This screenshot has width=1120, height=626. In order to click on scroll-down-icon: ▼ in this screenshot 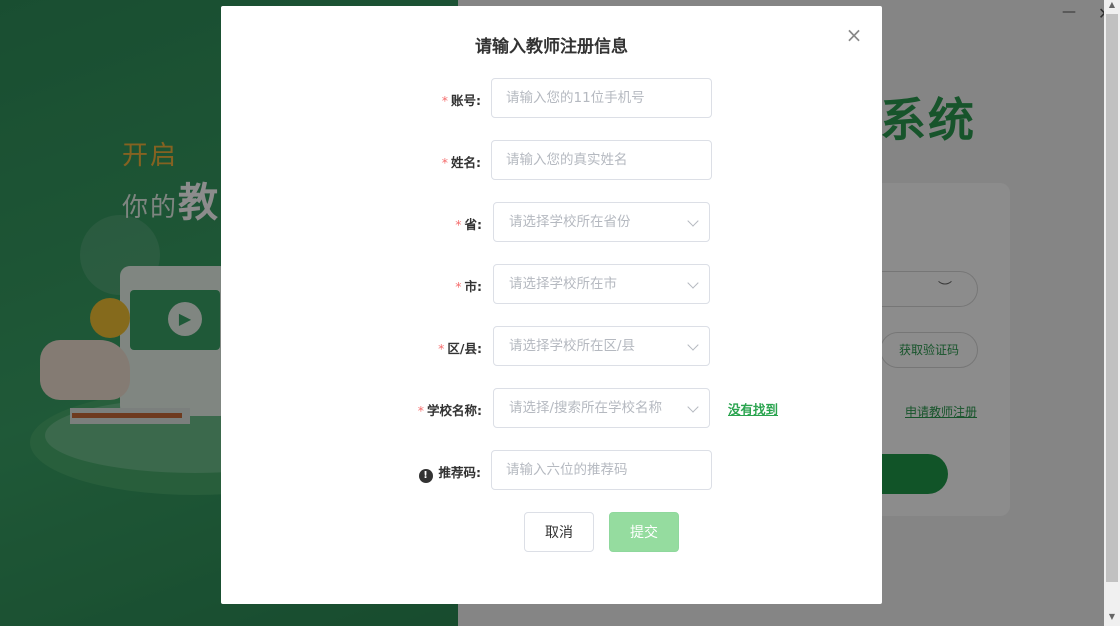, I will do `click(1112, 616)`.